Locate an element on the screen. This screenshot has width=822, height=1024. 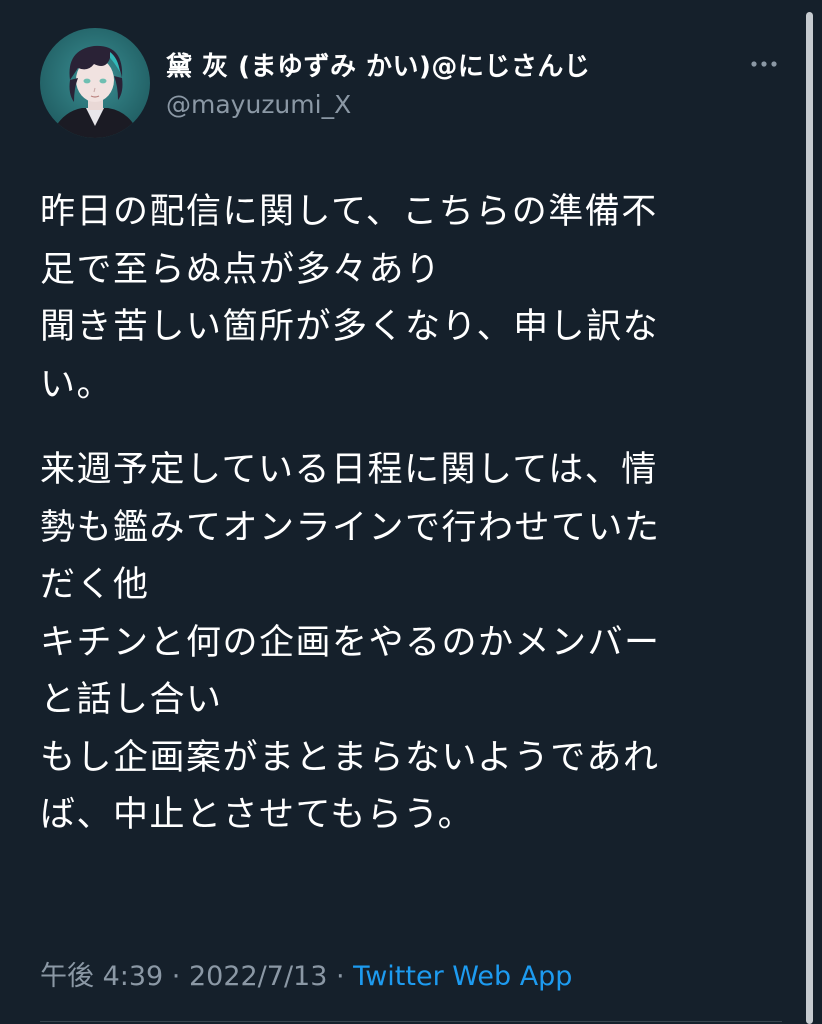
tweet-line: と話し合い is located at coordinates (131, 700).